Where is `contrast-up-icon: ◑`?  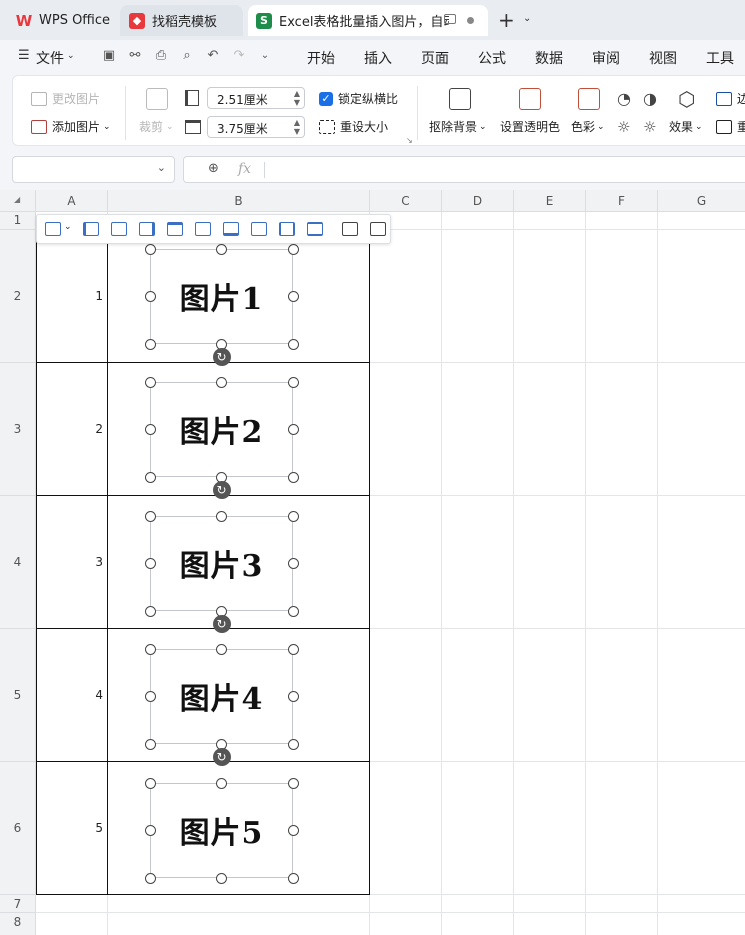
contrast-up-icon: ◑ is located at coordinates (650, 98).